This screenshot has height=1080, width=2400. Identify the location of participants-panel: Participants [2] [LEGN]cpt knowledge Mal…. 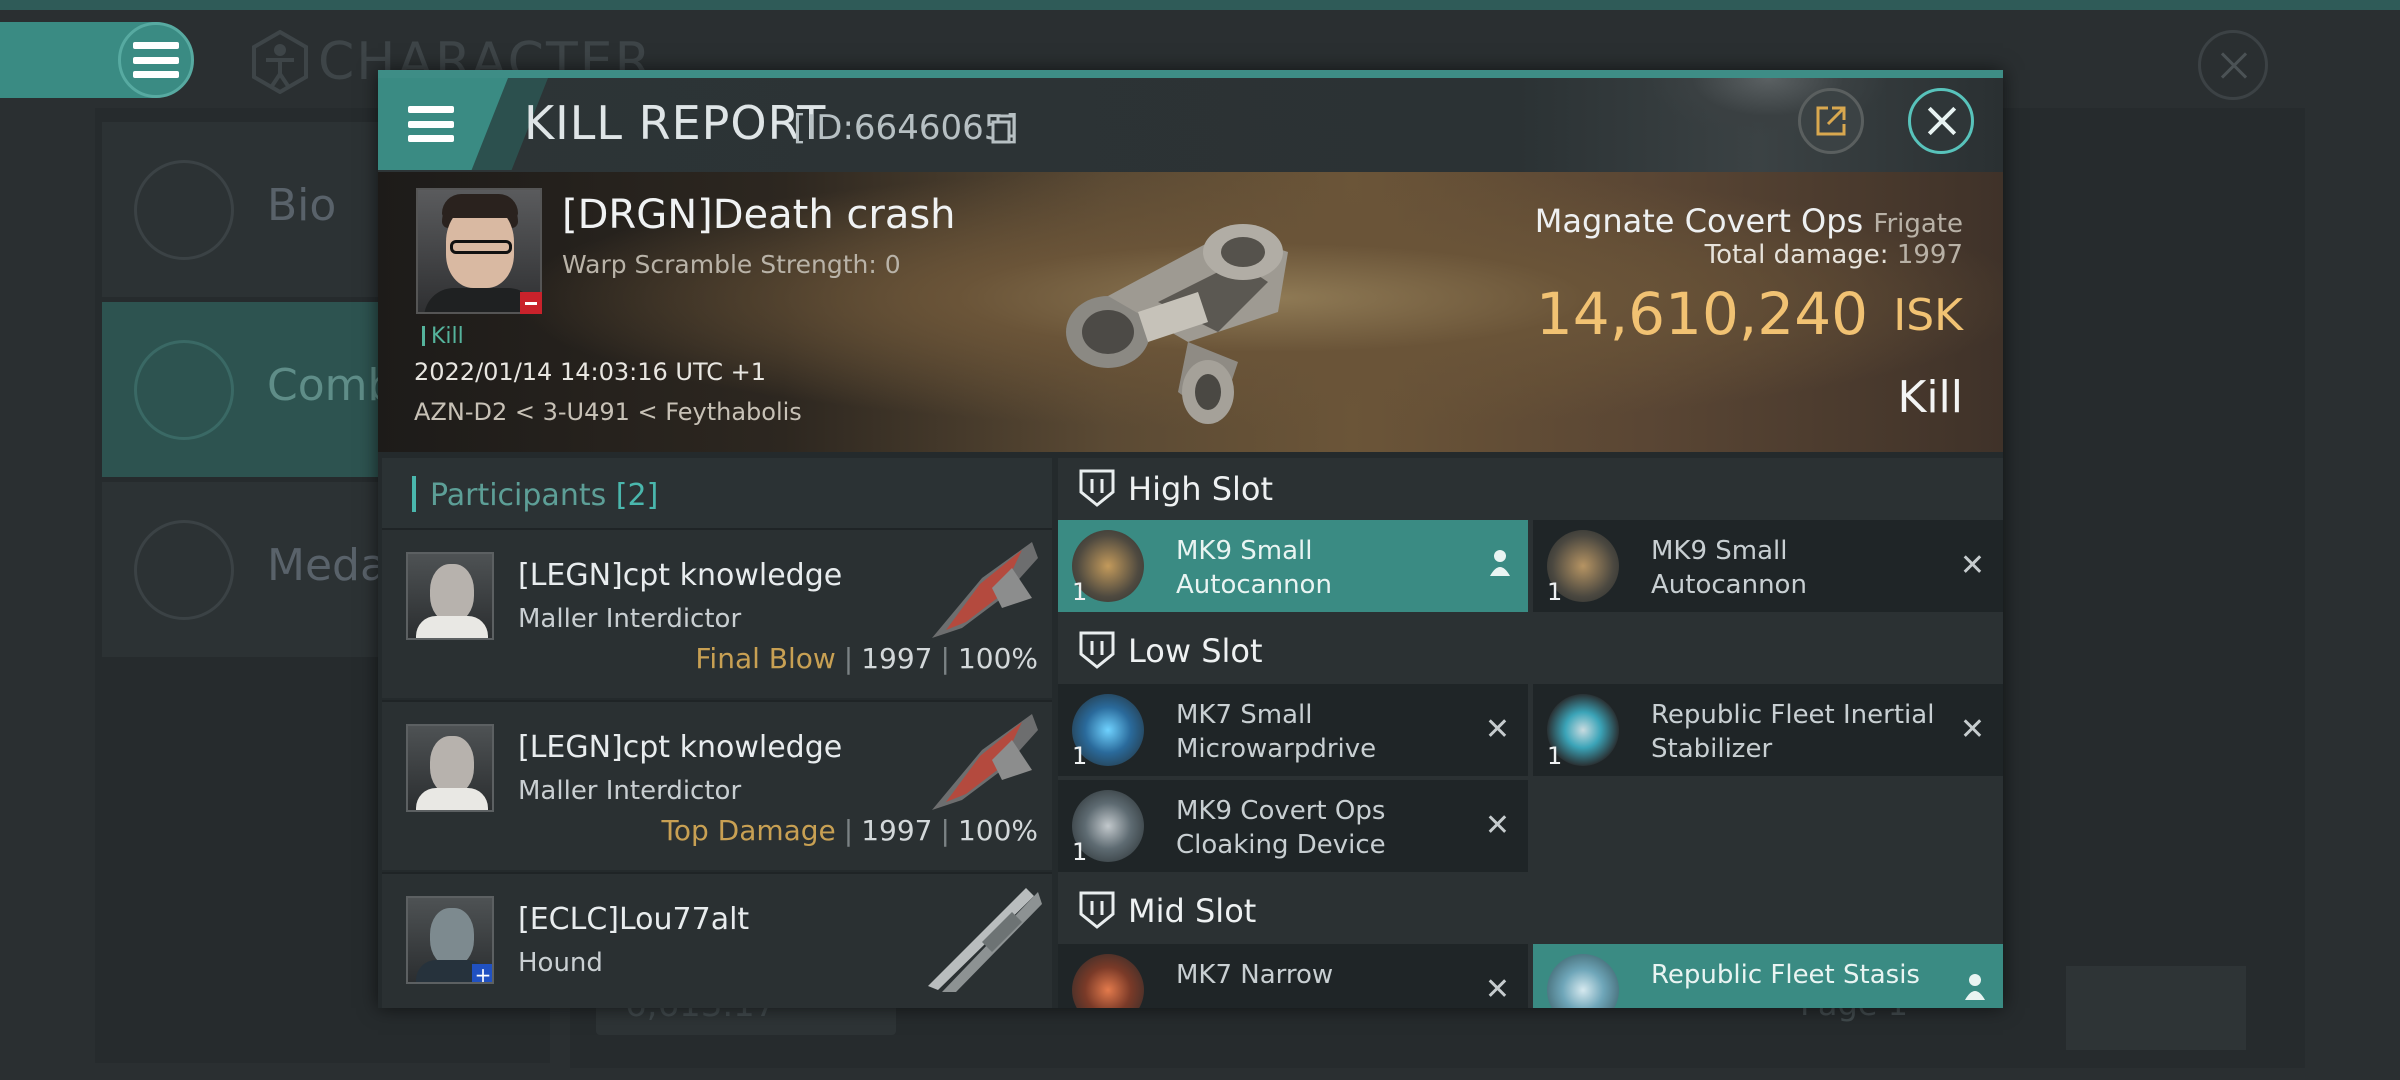
(717, 733).